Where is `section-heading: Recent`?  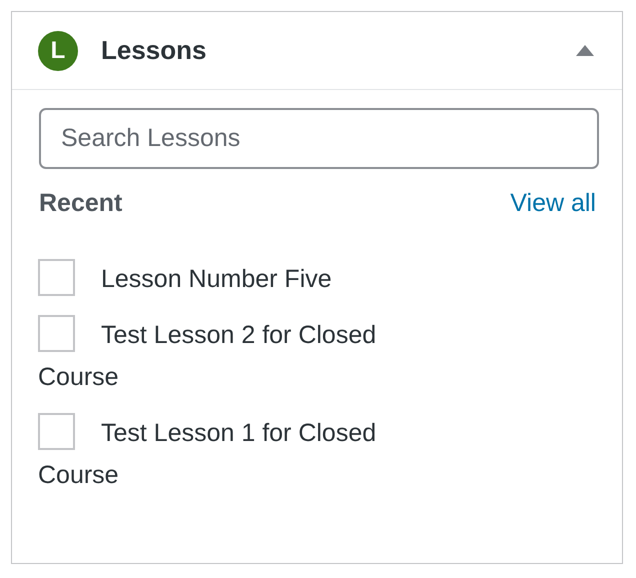 section-heading: Recent is located at coordinates (80, 203).